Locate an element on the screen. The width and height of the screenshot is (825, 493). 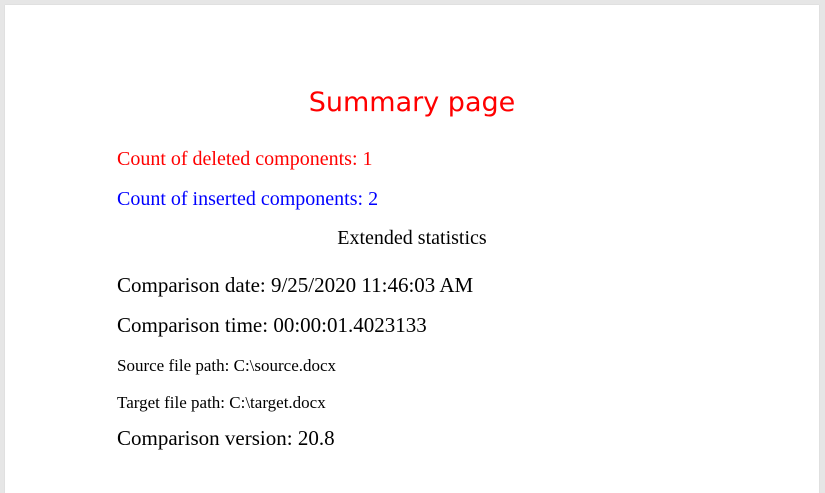
comparison-date: Comparison date: 9/25/2020 11:46:03 AM is located at coordinates (295, 285).